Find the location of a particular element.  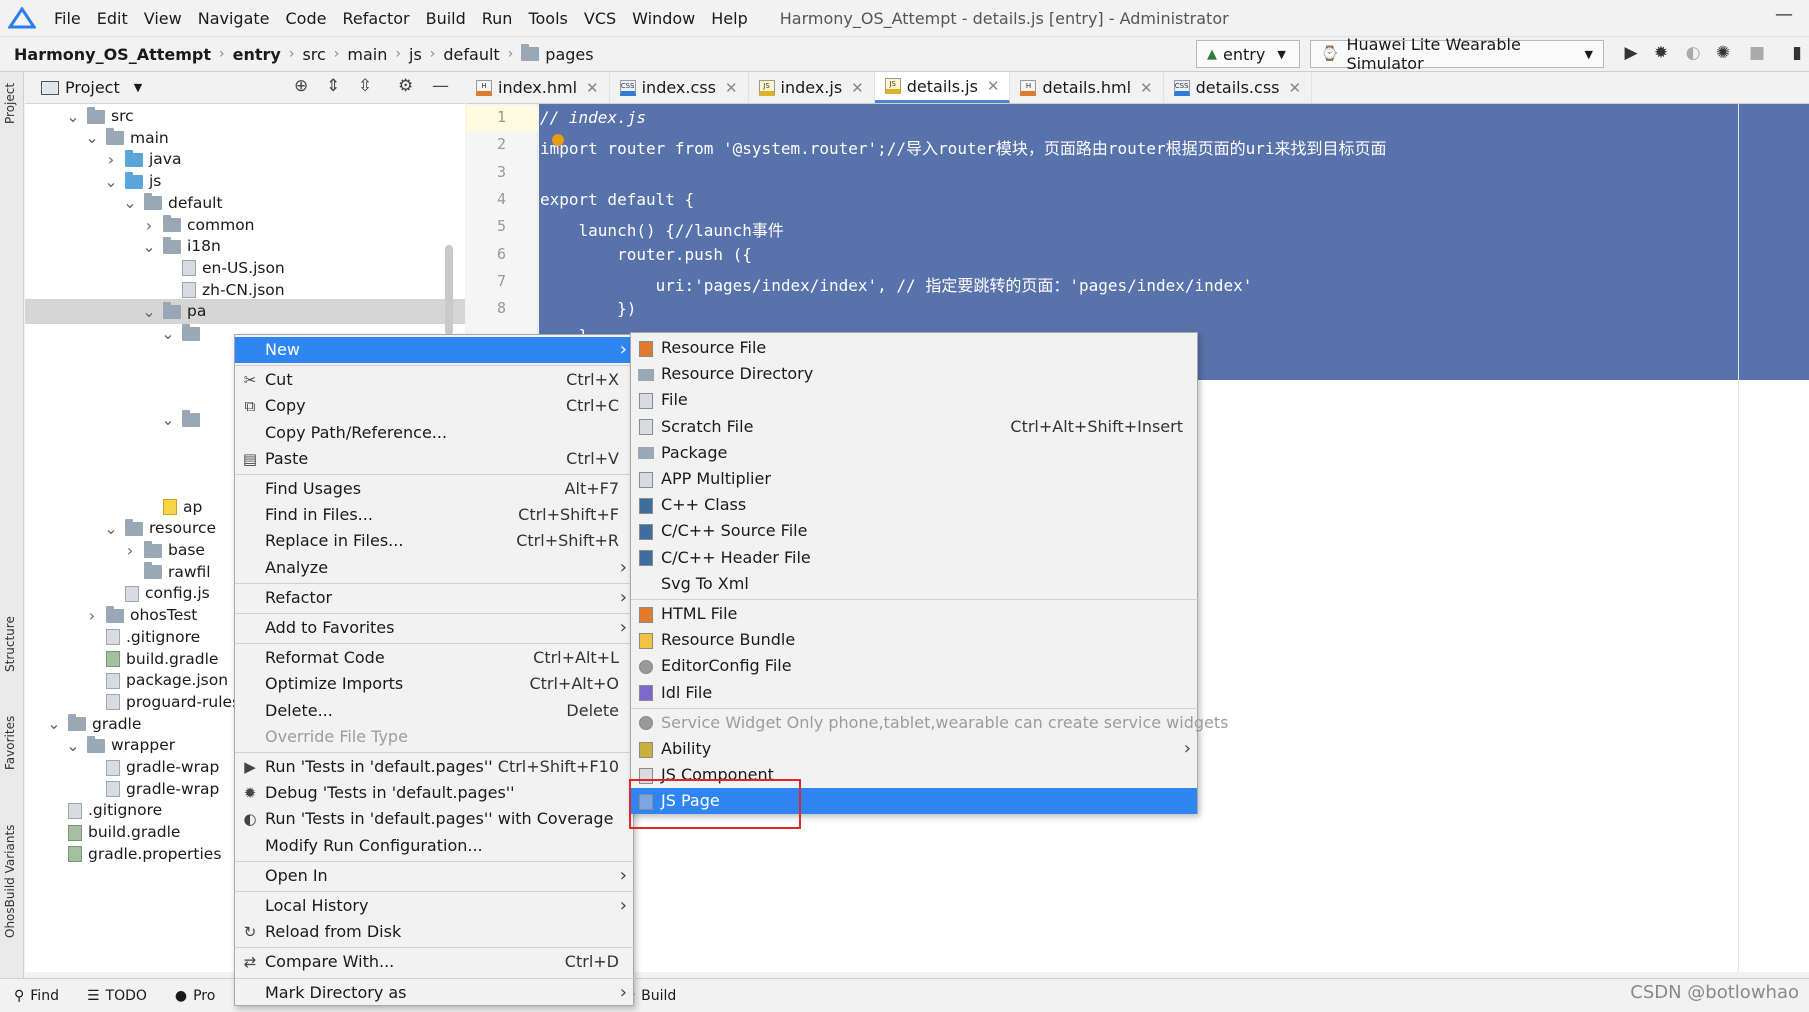

menu-item: Idl File is located at coordinates (914, 693).